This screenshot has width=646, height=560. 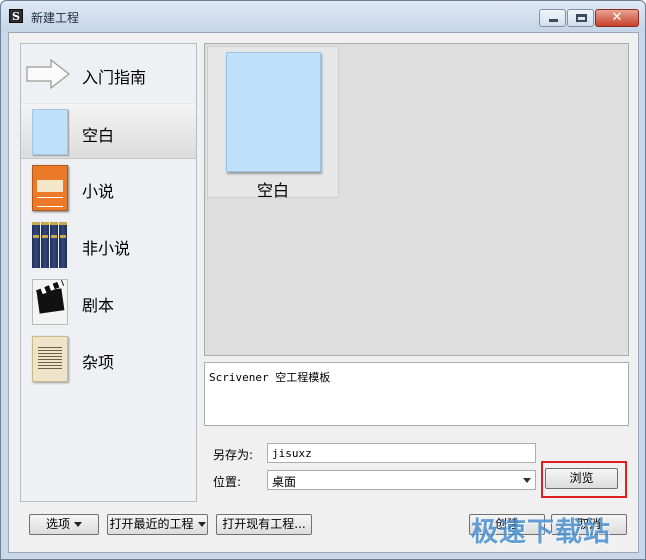 I want to click on scrivener-app-icon: S, so click(x=16, y=16).